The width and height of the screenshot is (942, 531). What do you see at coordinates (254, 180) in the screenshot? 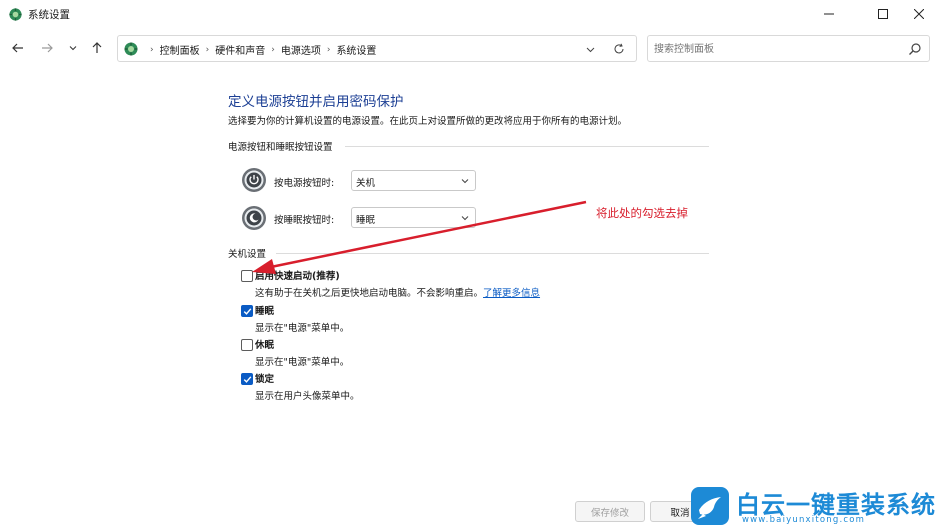
I see `power-button-icon` at bounding box center [254, 180].